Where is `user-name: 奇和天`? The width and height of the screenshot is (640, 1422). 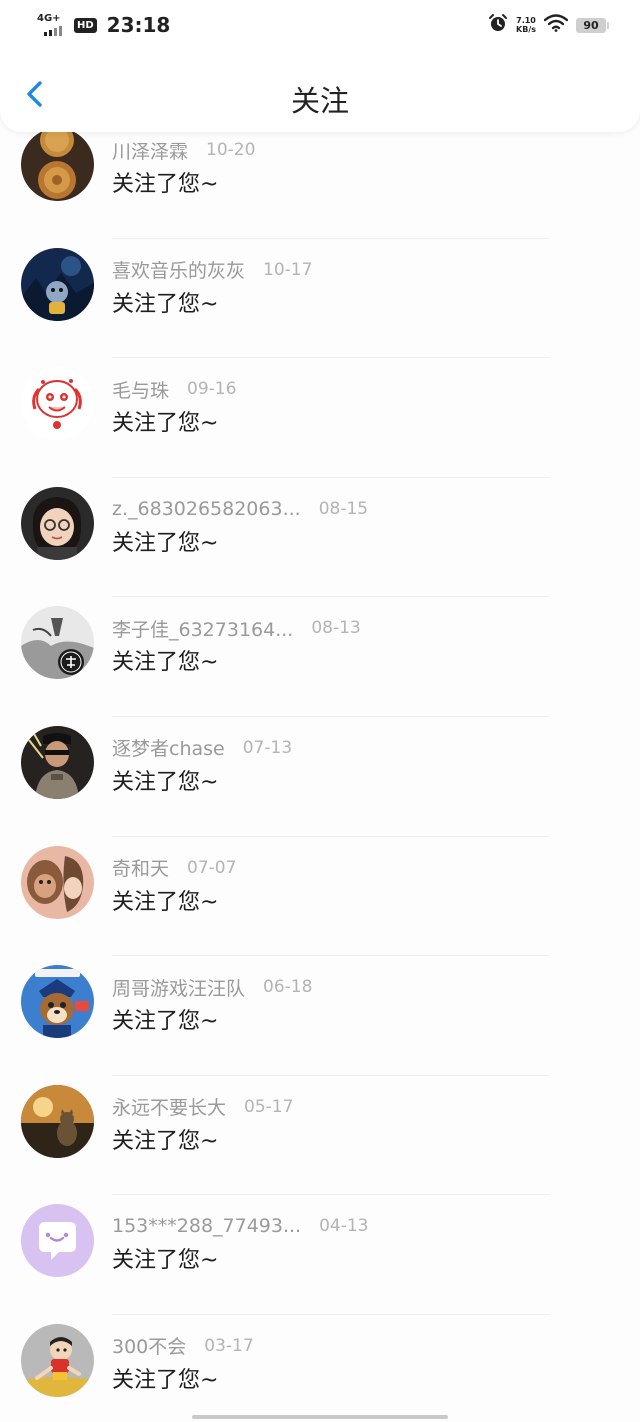 user-name: 奇和天 is located at coordinates (140, 867).